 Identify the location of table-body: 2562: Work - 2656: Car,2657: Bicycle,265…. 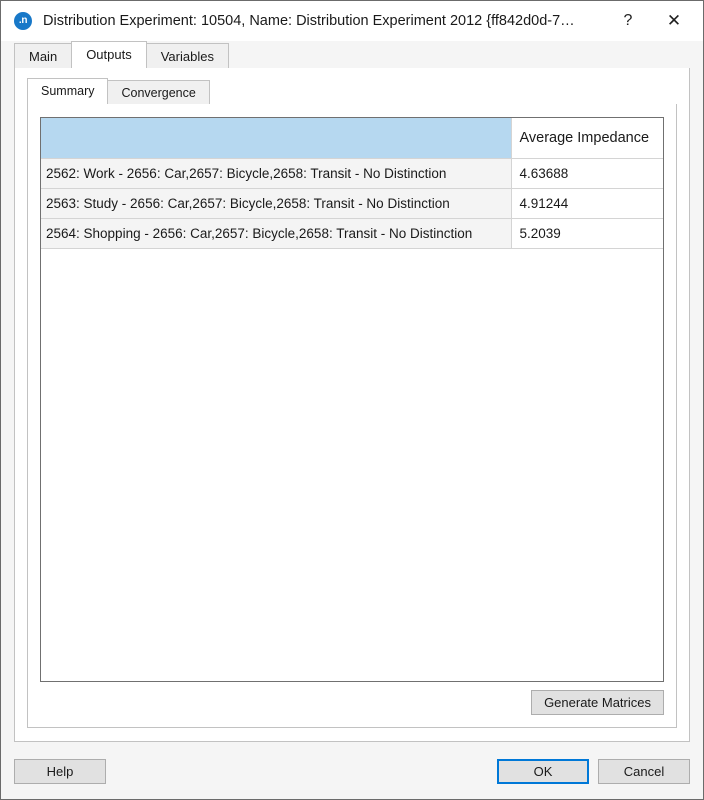
(352, 203).